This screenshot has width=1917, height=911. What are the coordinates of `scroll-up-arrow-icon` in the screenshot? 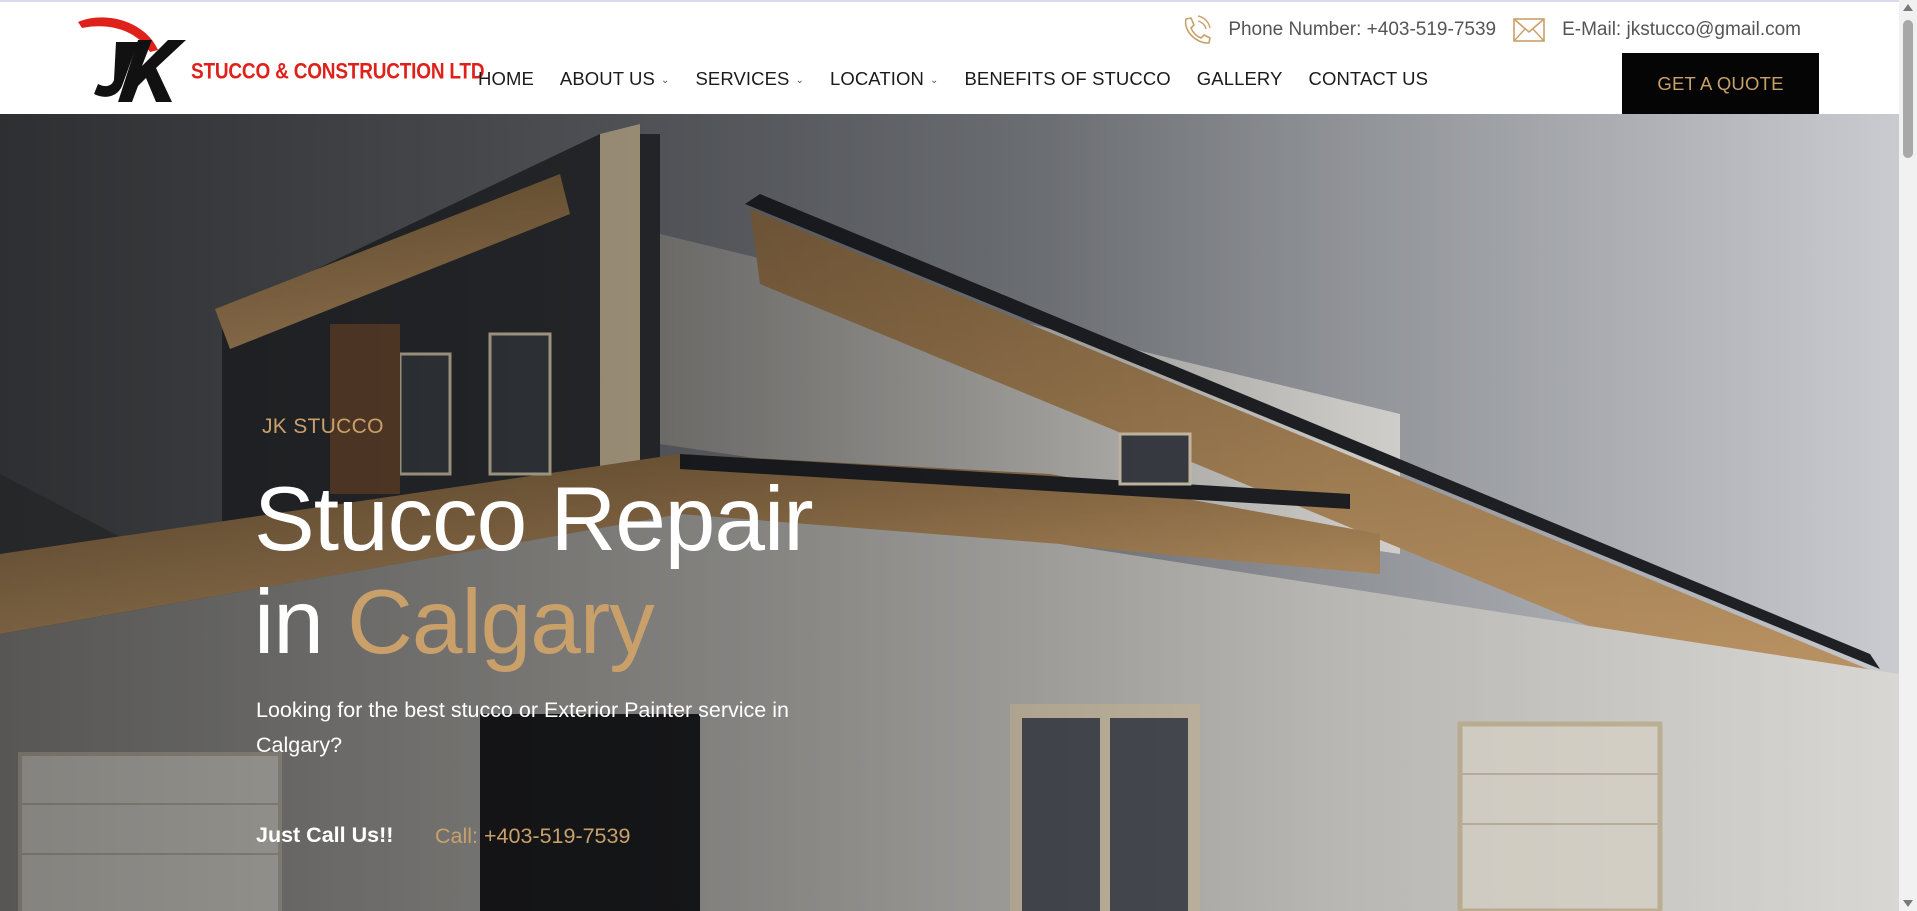 It's located at (1908, 7).